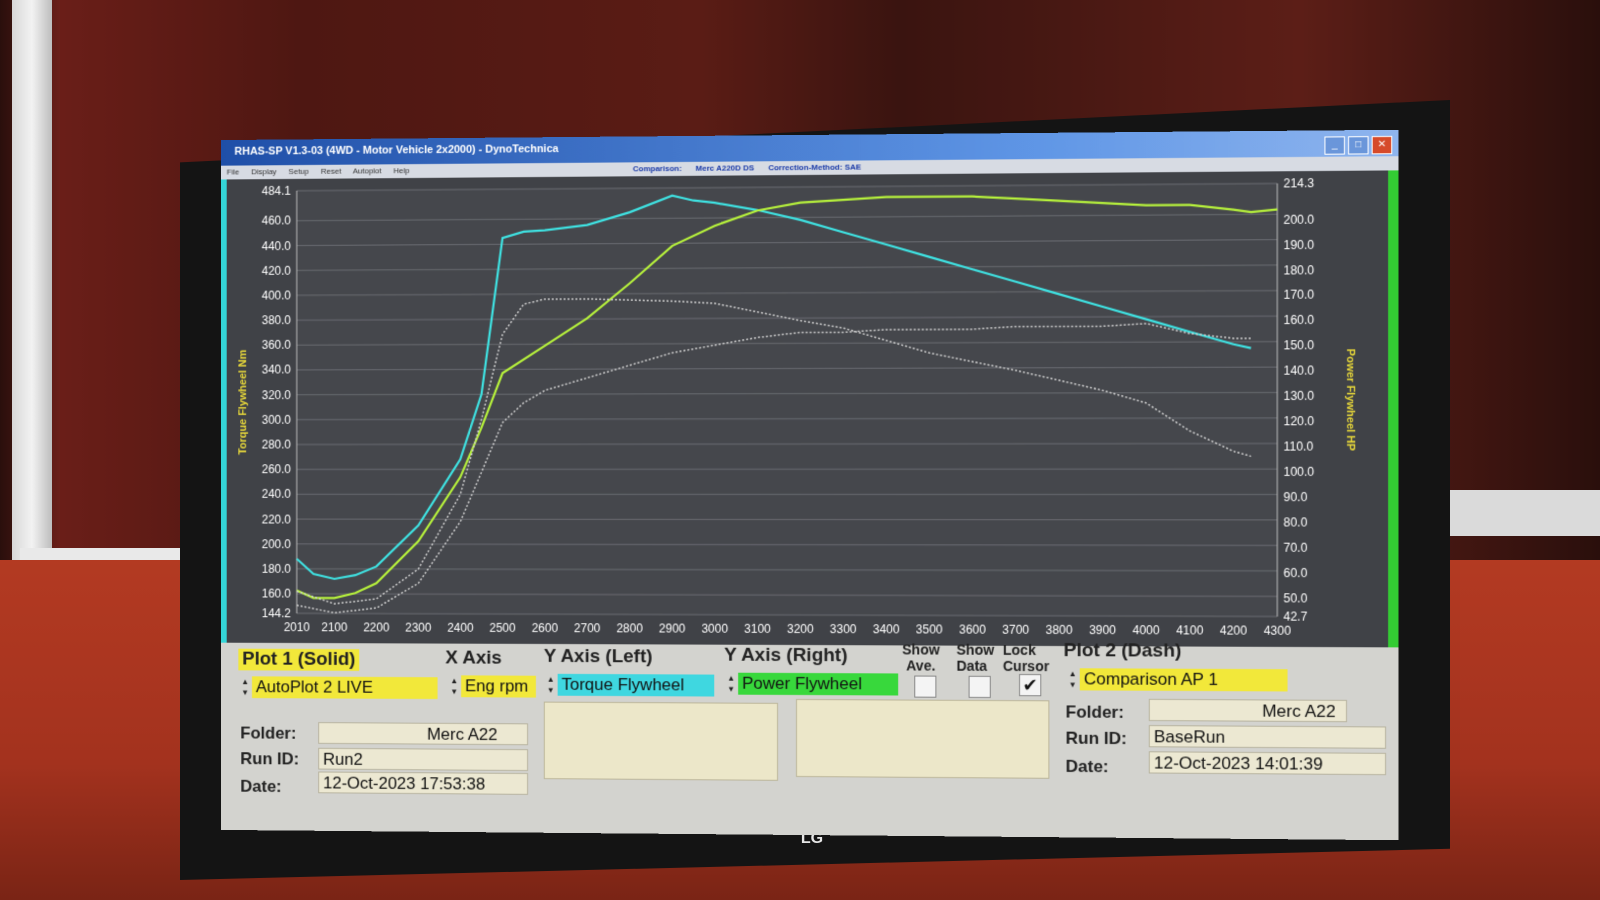 The width and height of the screenshot is (1600, 900). What do you see at coordinates (661, 741) in the screenshot?
I see `plot1-notes-box` at bounding box center [661, 741].